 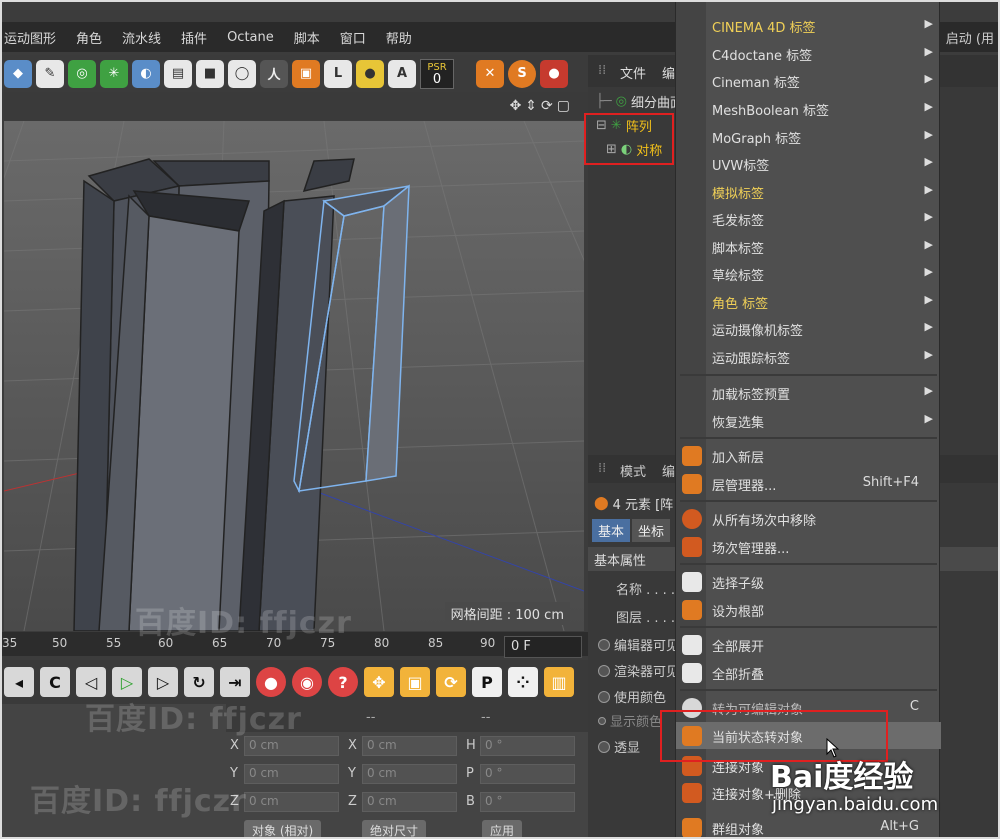 I want to click on object-row-subdivision: ├─ ◎ 细分曲面, so click(x=639, y=101).